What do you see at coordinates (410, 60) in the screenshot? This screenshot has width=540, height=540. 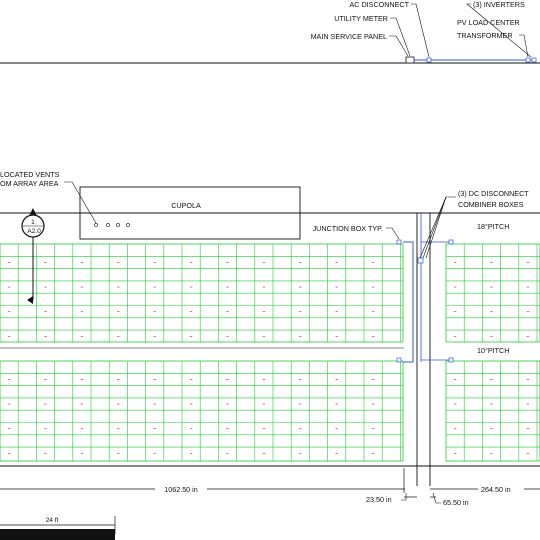 I see `main-service-panel-symbol` at bounding box center [410, 60].